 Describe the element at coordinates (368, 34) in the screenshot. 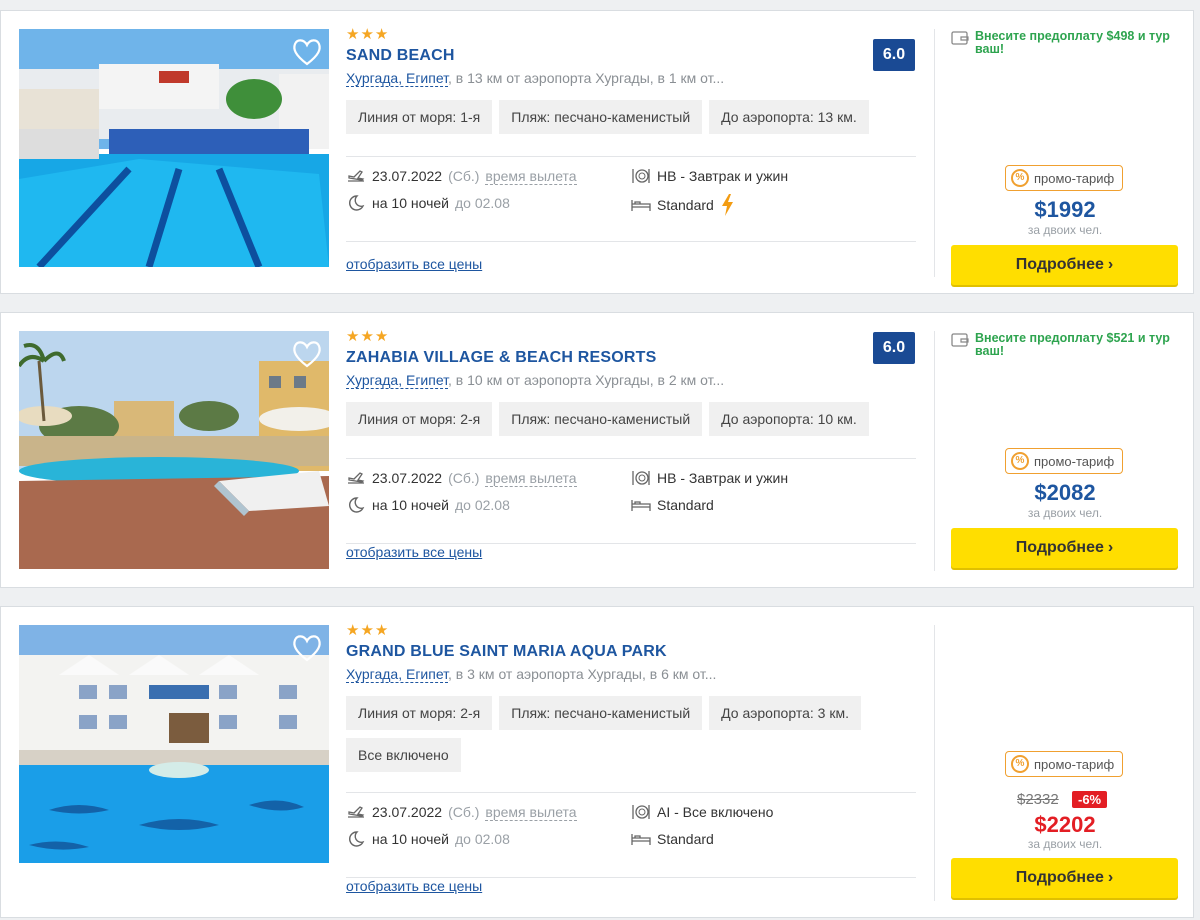

I see `star-rating: ★★★` at that location.